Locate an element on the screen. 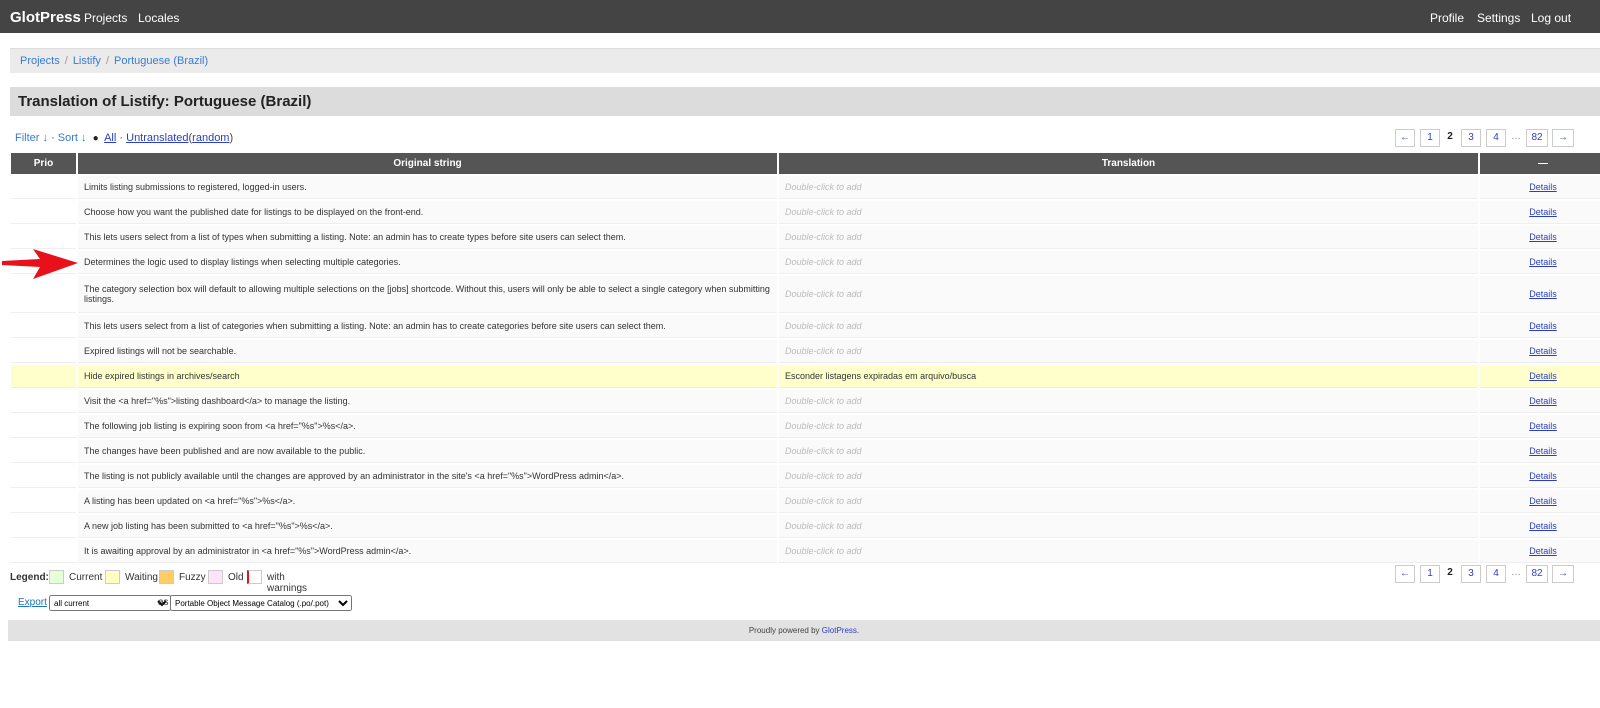 The width and height of the screenshot is (1600, 708). original-string-cell: Expired listings will not be searchable. is located at coordinates (427, 351).